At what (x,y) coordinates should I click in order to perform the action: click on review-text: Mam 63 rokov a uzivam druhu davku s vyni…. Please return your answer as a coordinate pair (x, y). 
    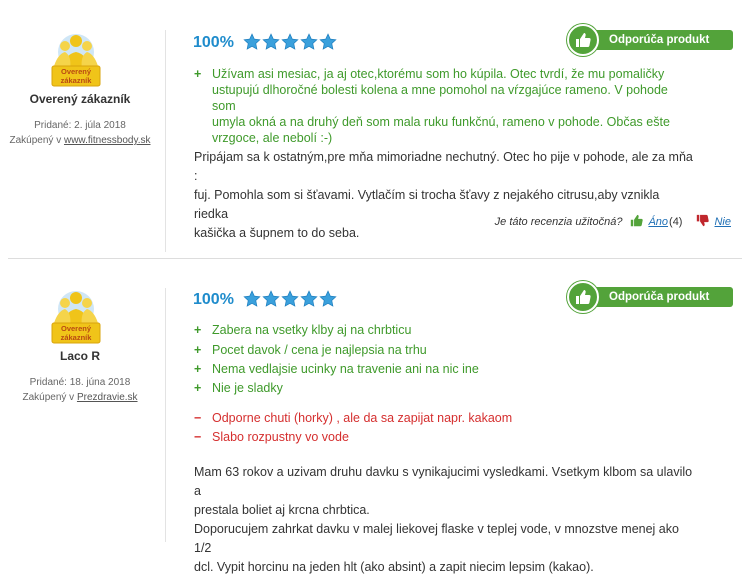
    Looking at the image, I should click on (443, 519).